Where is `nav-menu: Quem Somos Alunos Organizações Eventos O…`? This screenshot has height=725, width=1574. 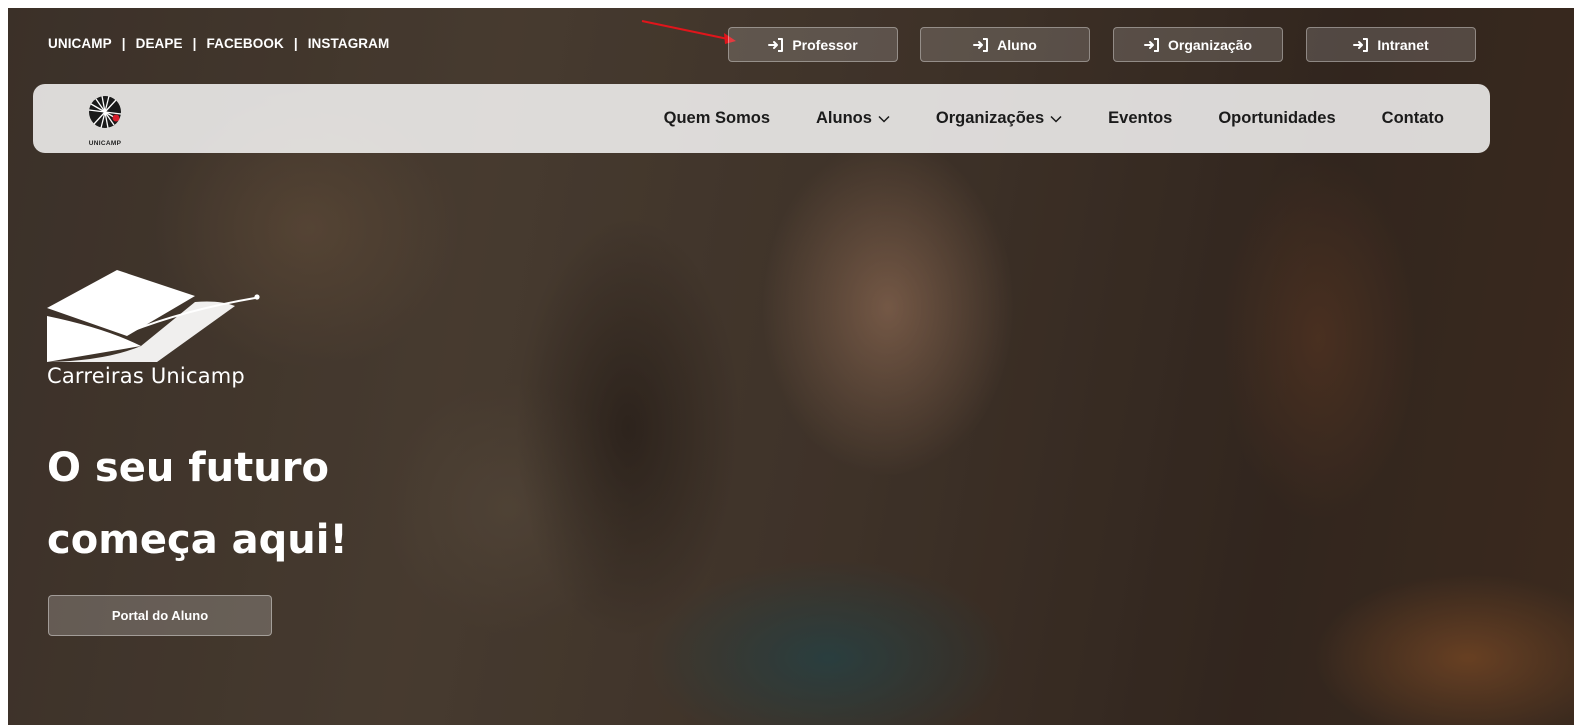
nav-menu: Quem Somos Alunos Organizações Eventos O… is located at coordinates (1031, 118).